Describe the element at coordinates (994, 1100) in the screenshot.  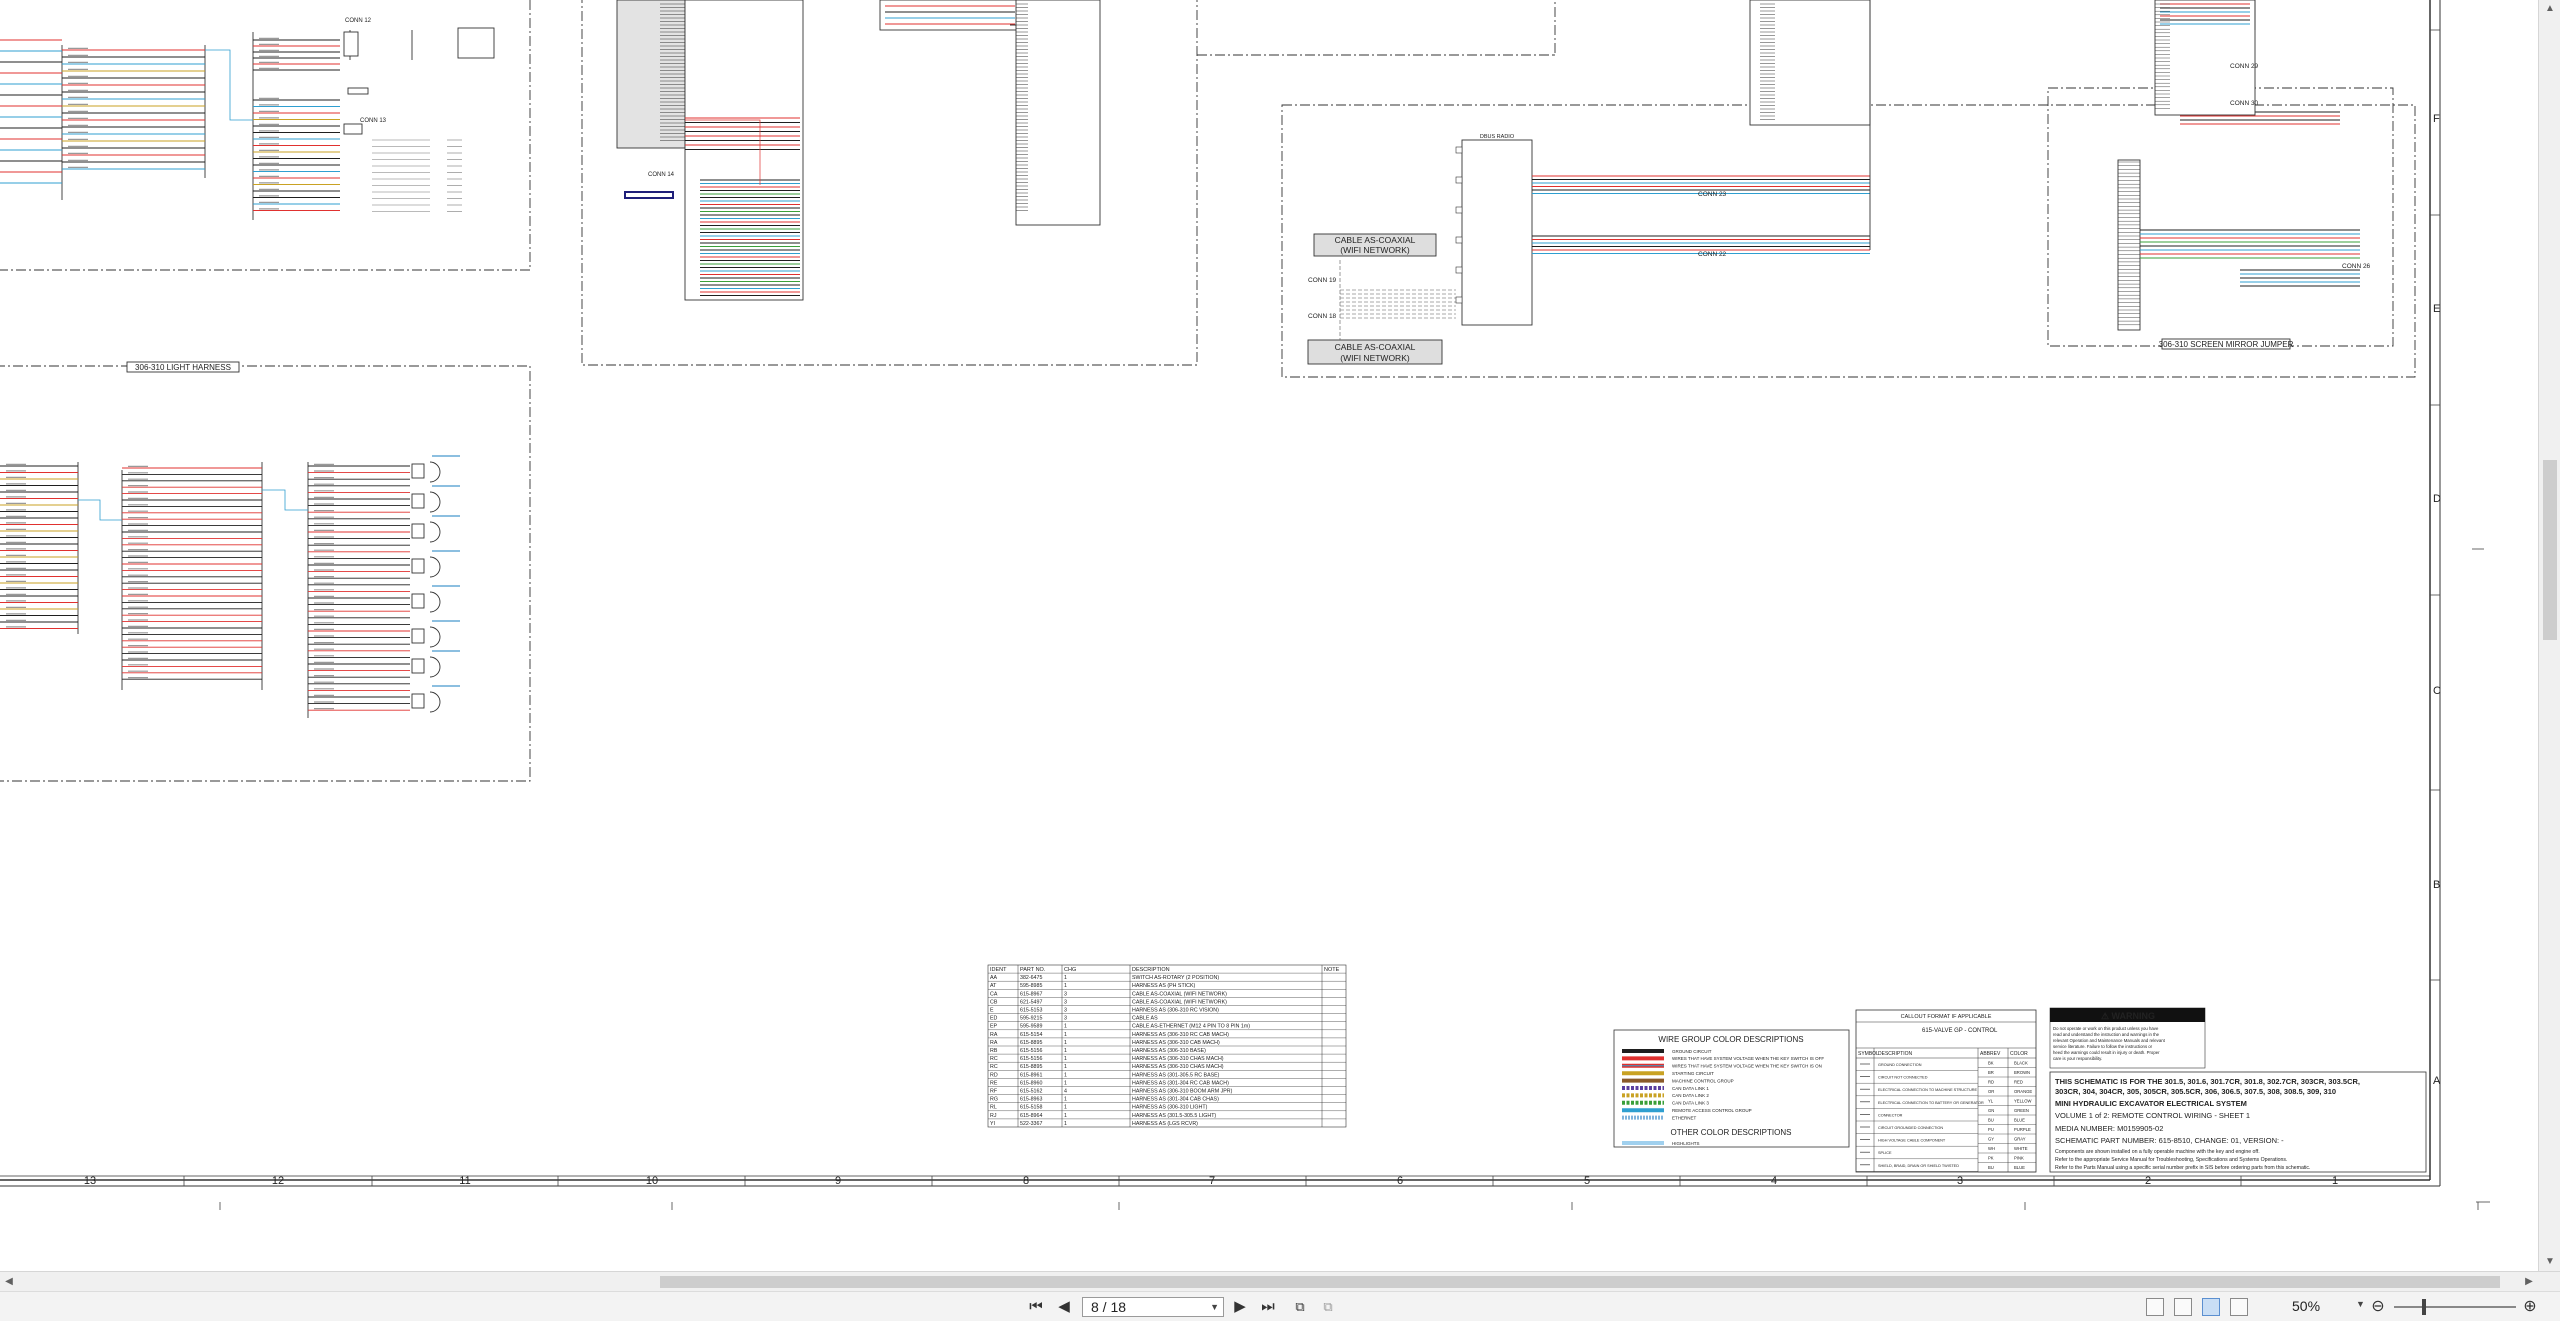
I see `table-cell: RG` at that location.